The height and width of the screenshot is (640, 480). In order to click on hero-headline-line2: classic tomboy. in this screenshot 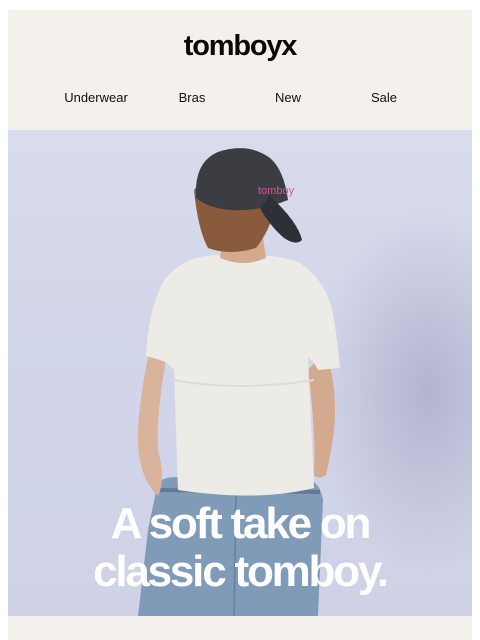, I will do `click(241, 571)`.